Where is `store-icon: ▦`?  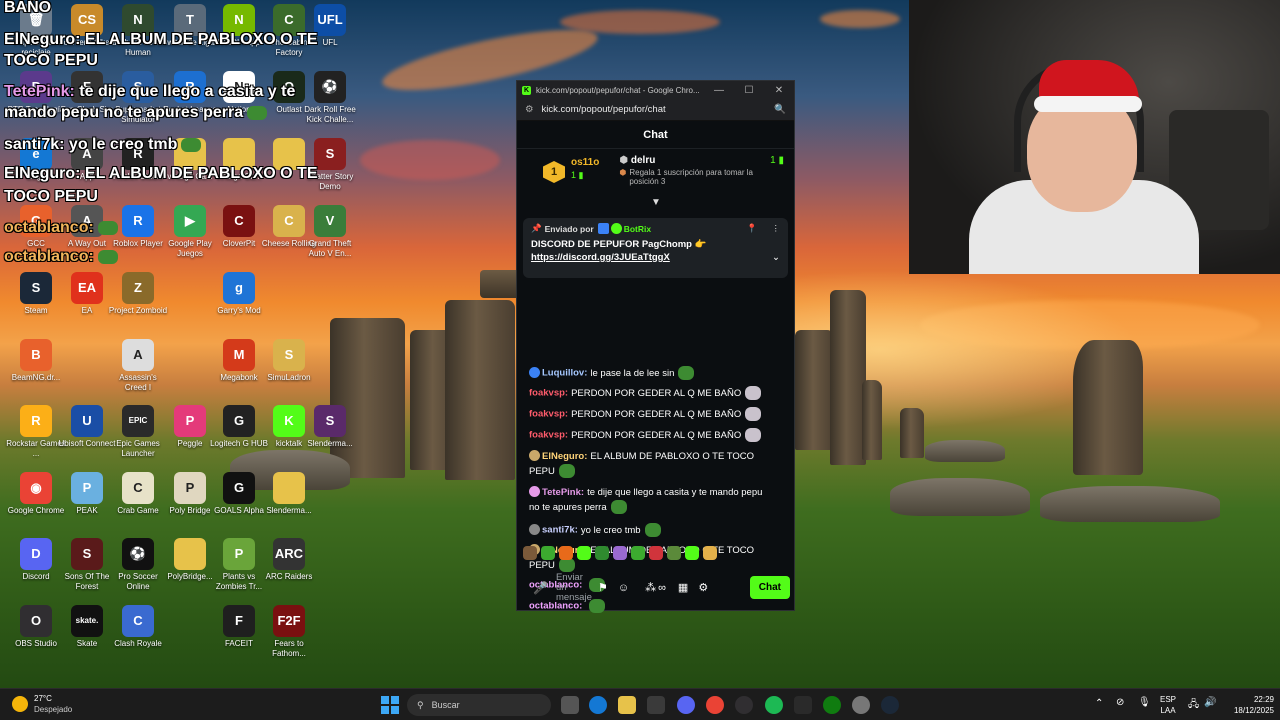
store-icon: ▦ is located at coordinates (683, 587).